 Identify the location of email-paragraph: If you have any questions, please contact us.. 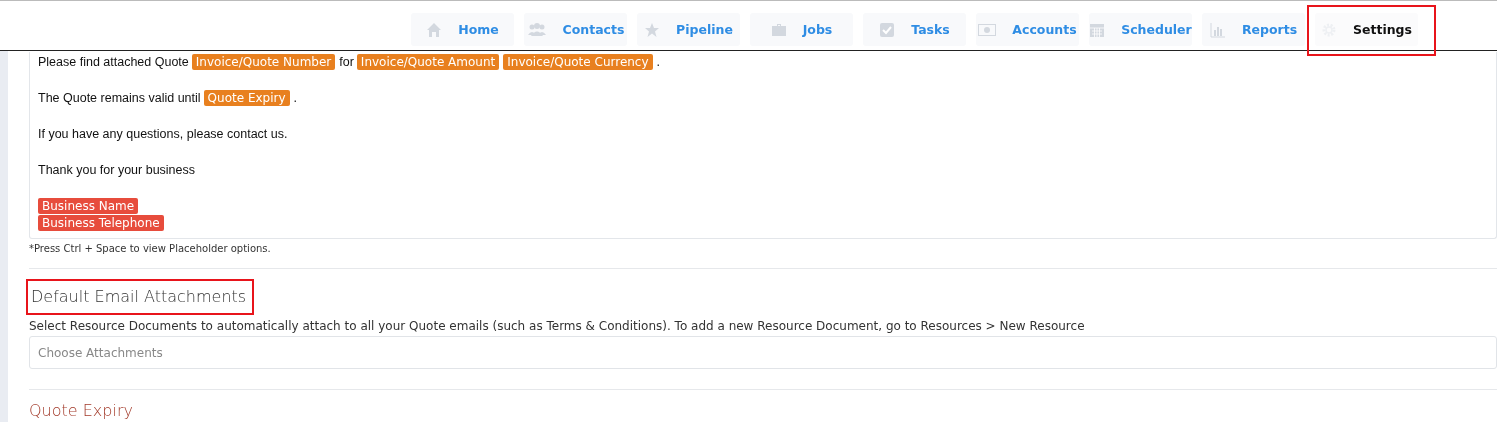
(163, 134).